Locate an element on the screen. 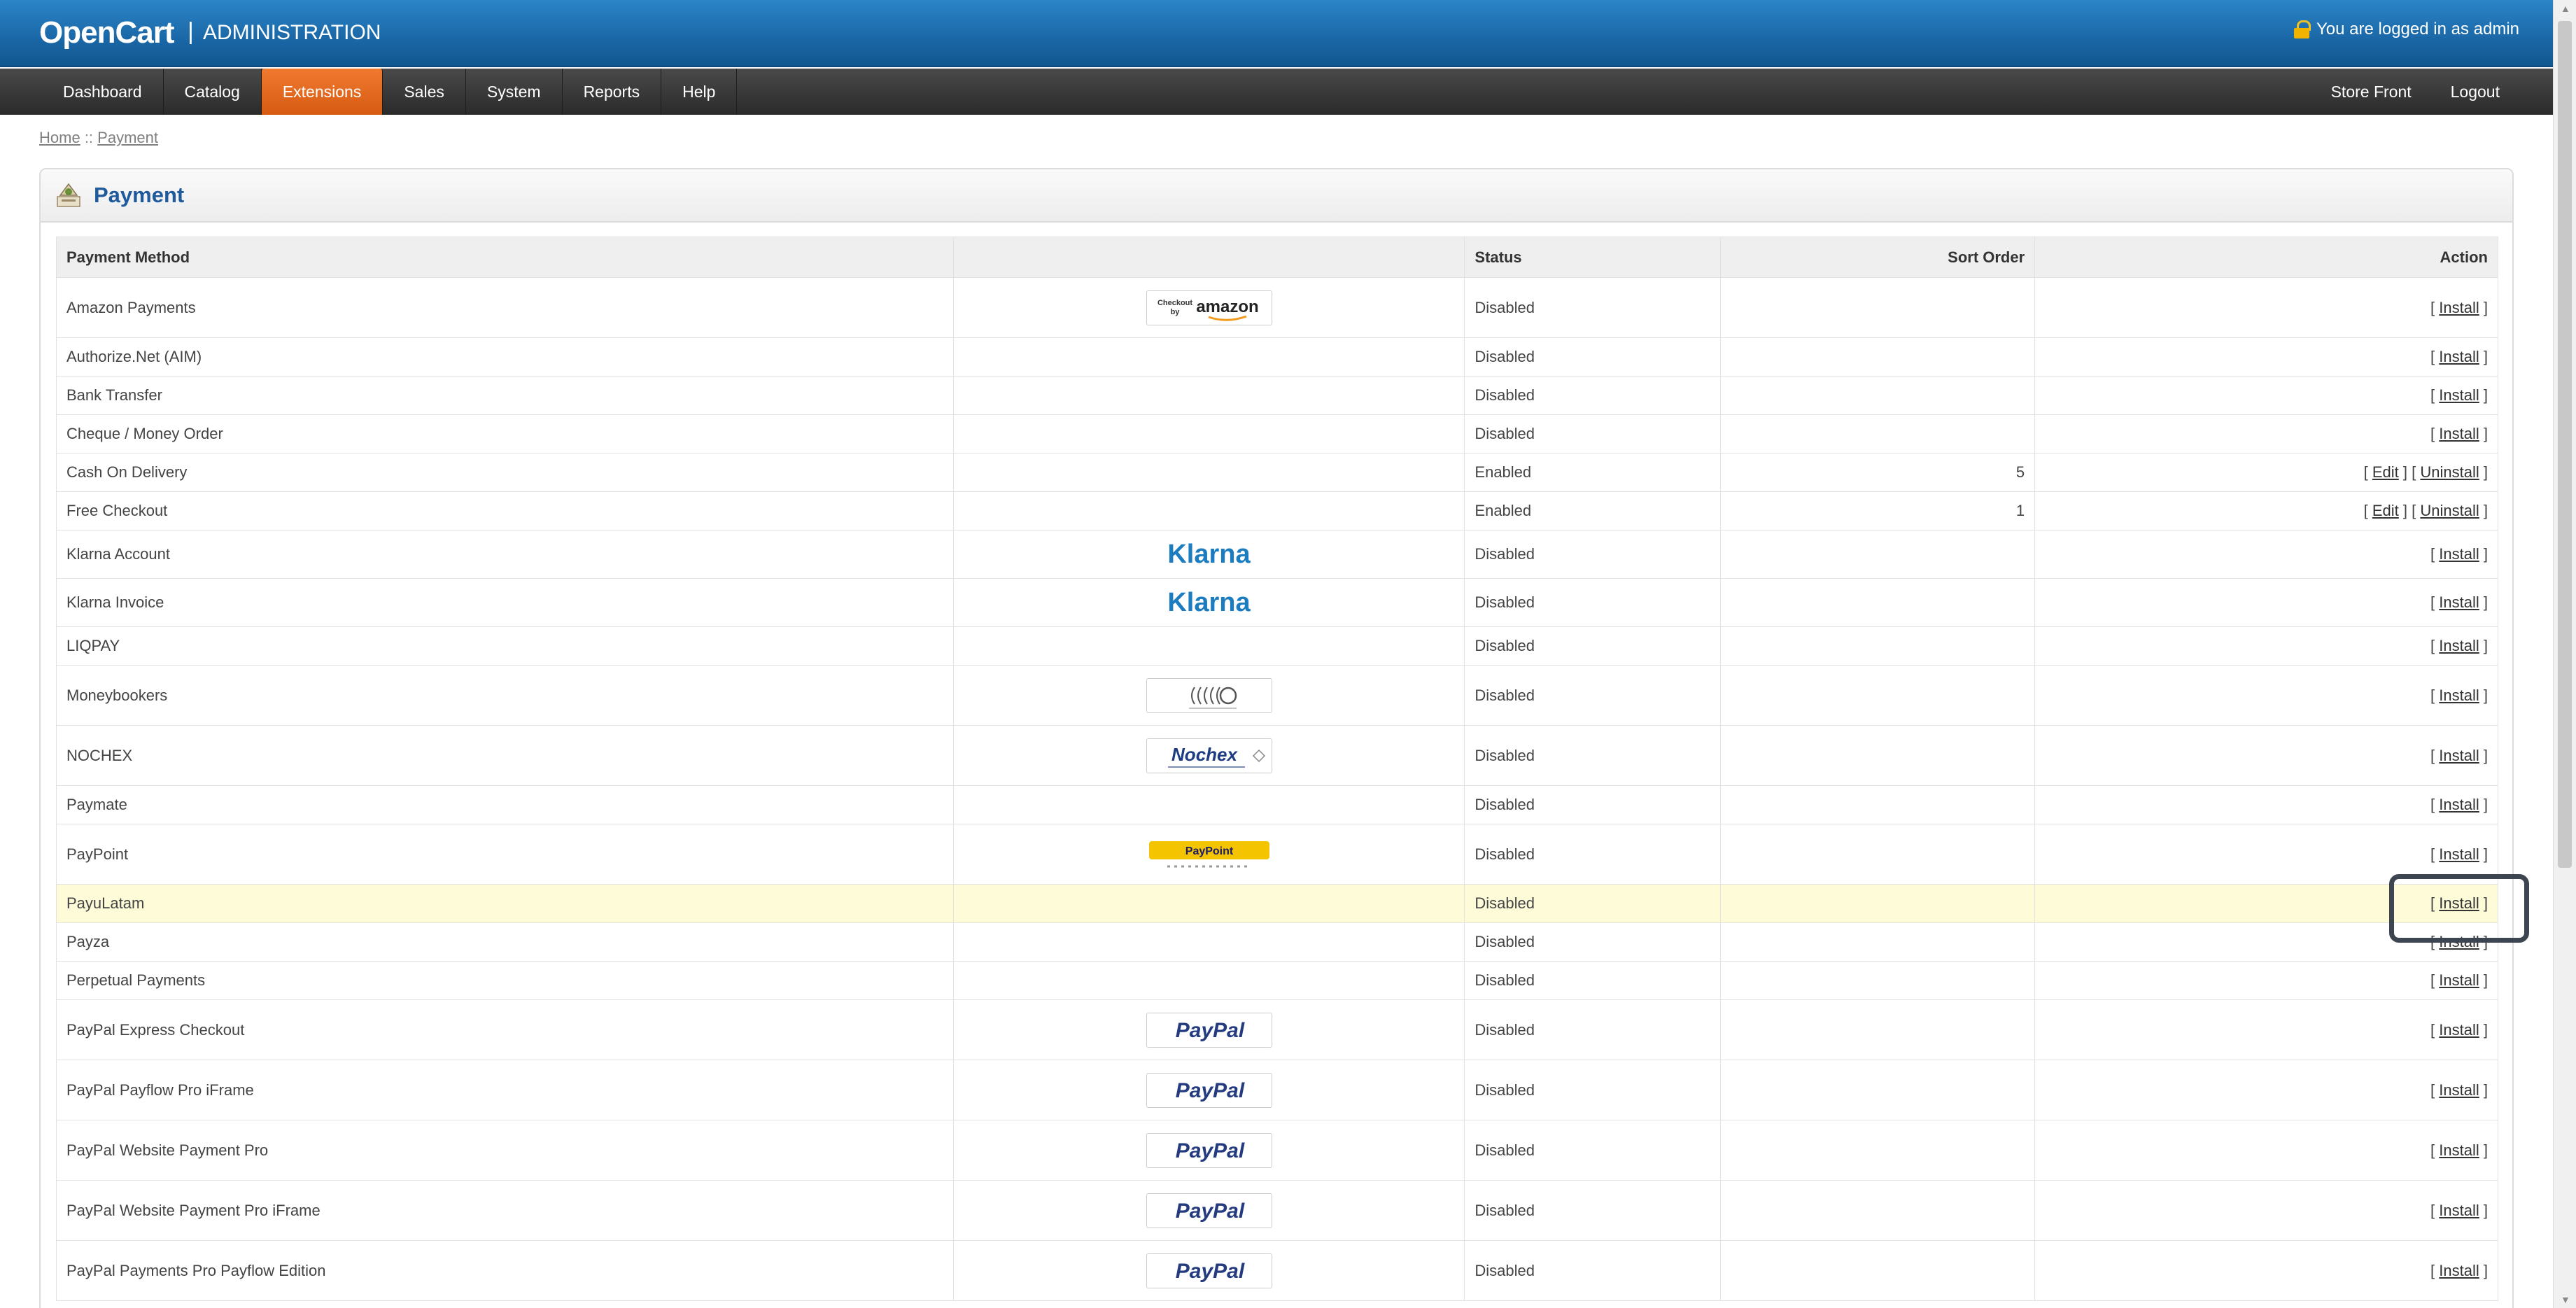  menu-item-store-front: Store Front is located at coordinates (2371, 92).